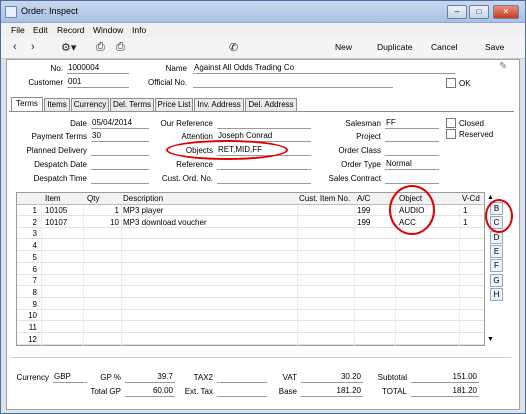 This screenshot has width=526, height=414. What do you see at coordinates (242, 377) in the screenshot?
I see `tax2-field` at bounding box center [242, 377].